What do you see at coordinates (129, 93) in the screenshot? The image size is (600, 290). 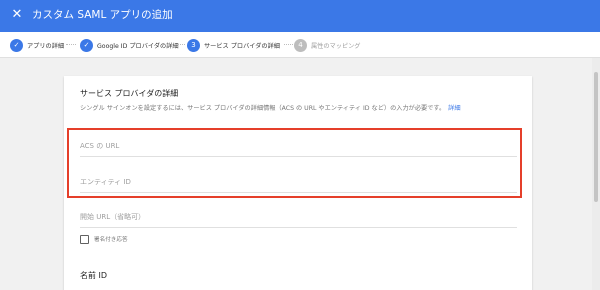 I see `section-heading: サービス プロバイダの詳細` at bounding box center [129, 93].